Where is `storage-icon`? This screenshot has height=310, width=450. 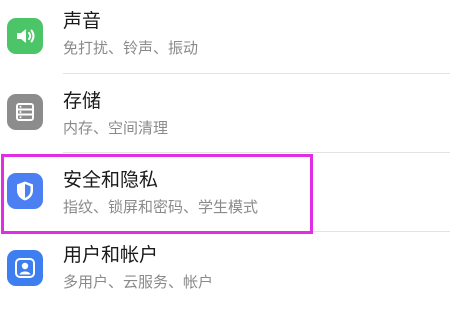 storage-icon is located at coordinates (25, 112).